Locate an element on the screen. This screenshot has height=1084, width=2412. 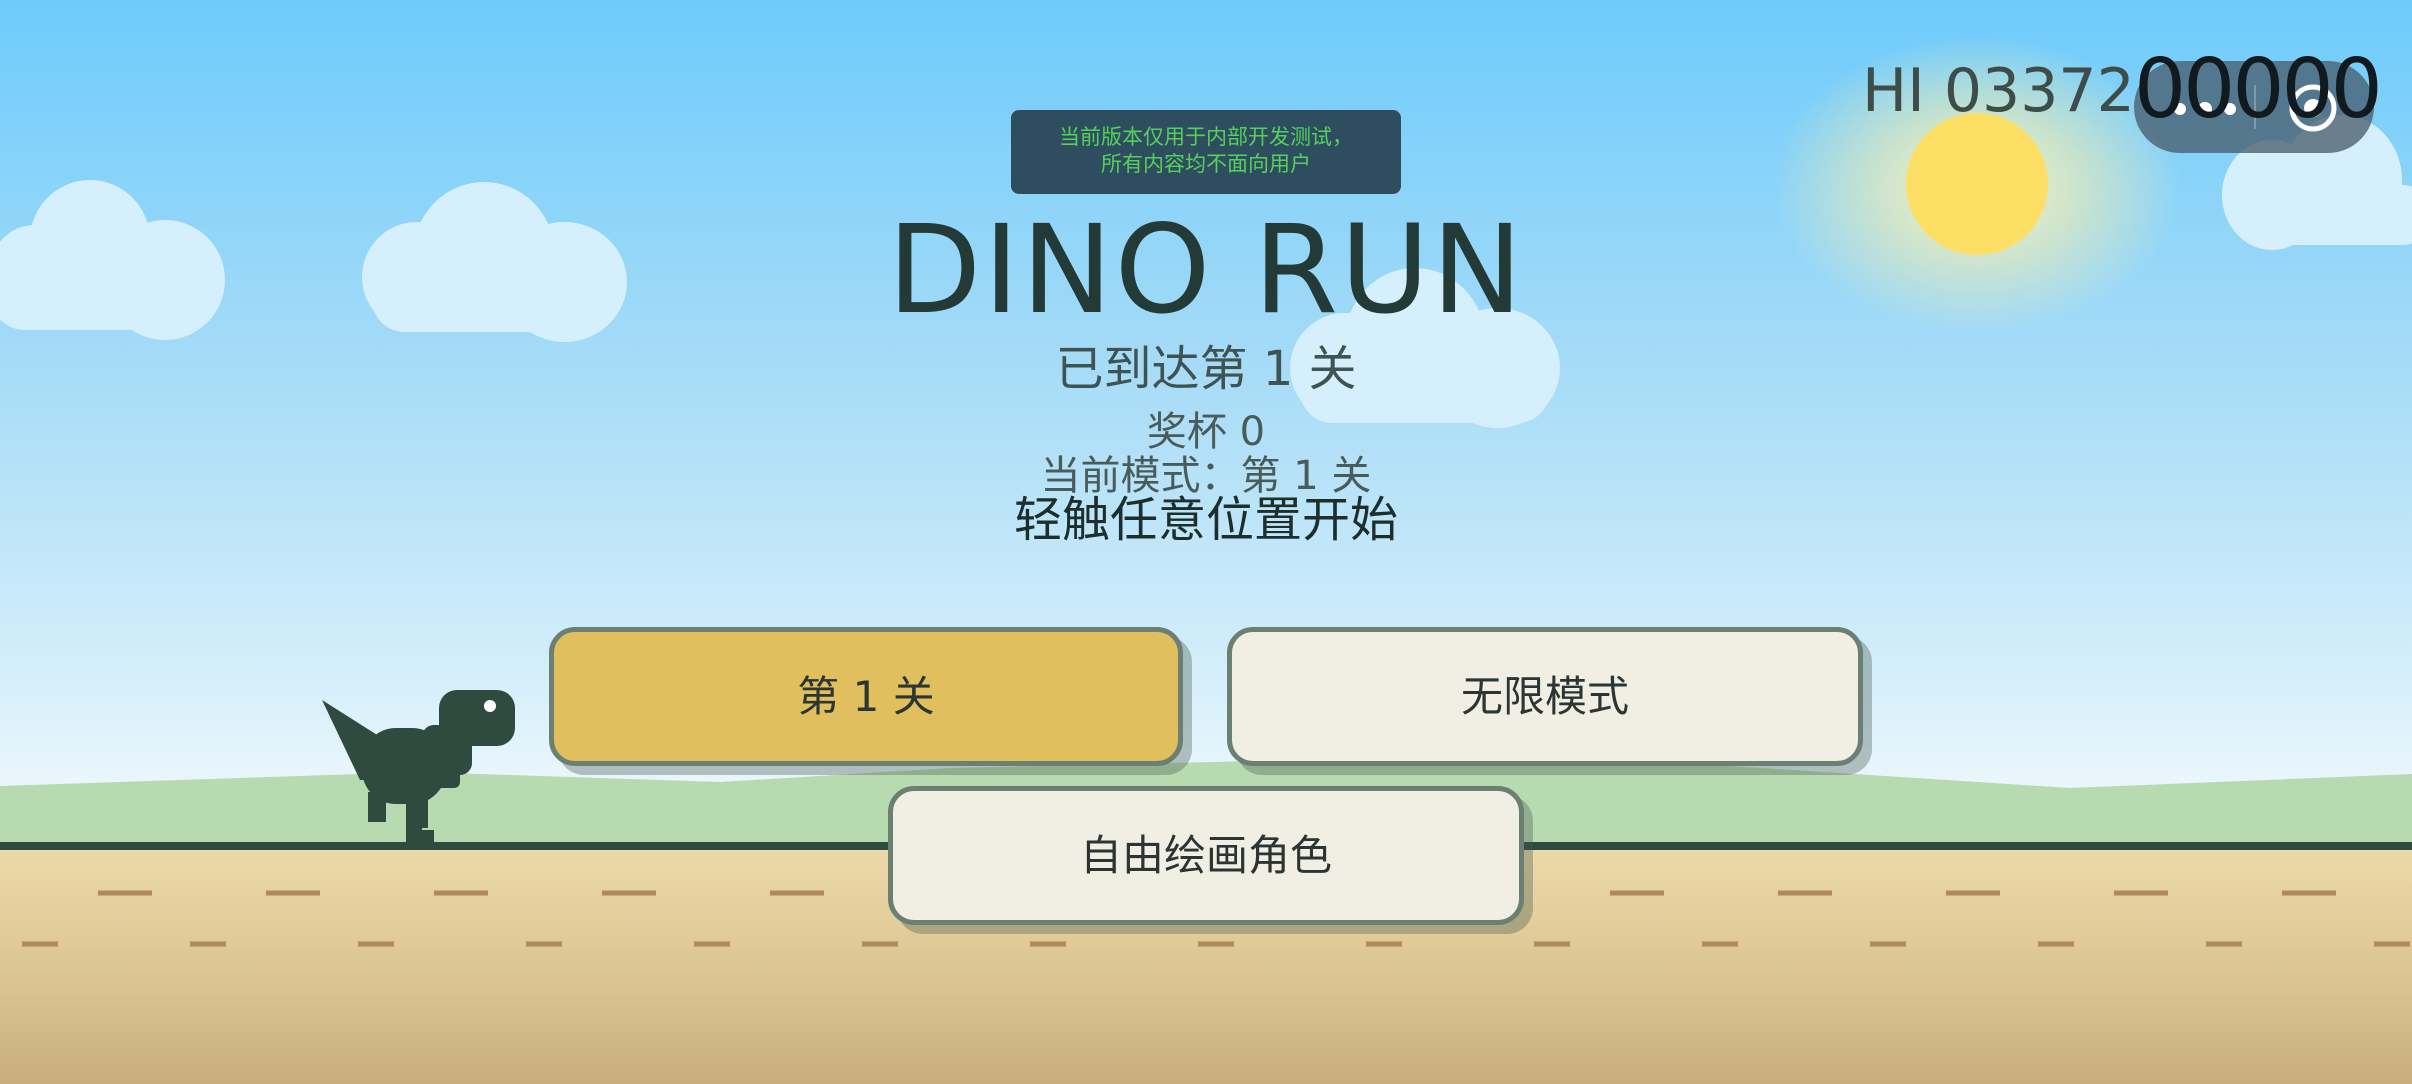
dev-notice-line1: 当前版本仅用于内部开发测试， is located at coordinates (1206, 137).